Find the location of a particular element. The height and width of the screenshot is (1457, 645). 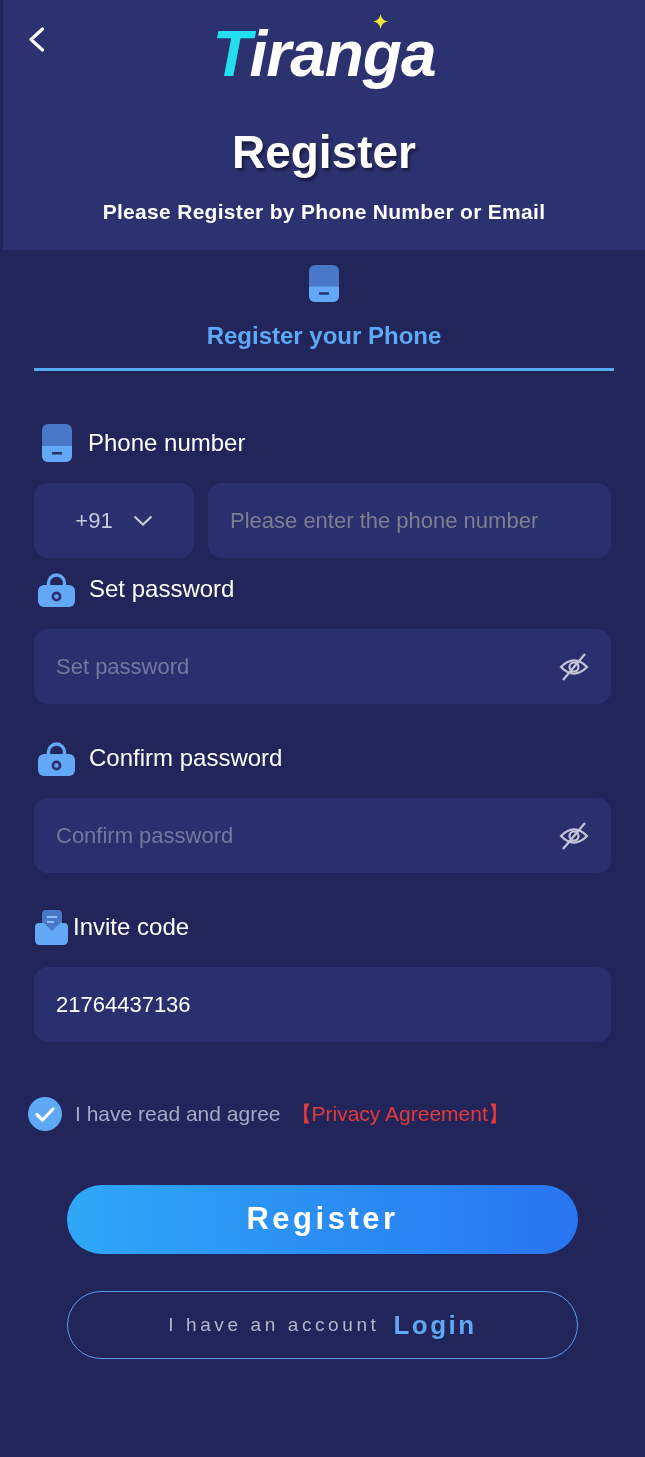

invite-code-field: 21764437136 is located at coordinates (322, 1004).